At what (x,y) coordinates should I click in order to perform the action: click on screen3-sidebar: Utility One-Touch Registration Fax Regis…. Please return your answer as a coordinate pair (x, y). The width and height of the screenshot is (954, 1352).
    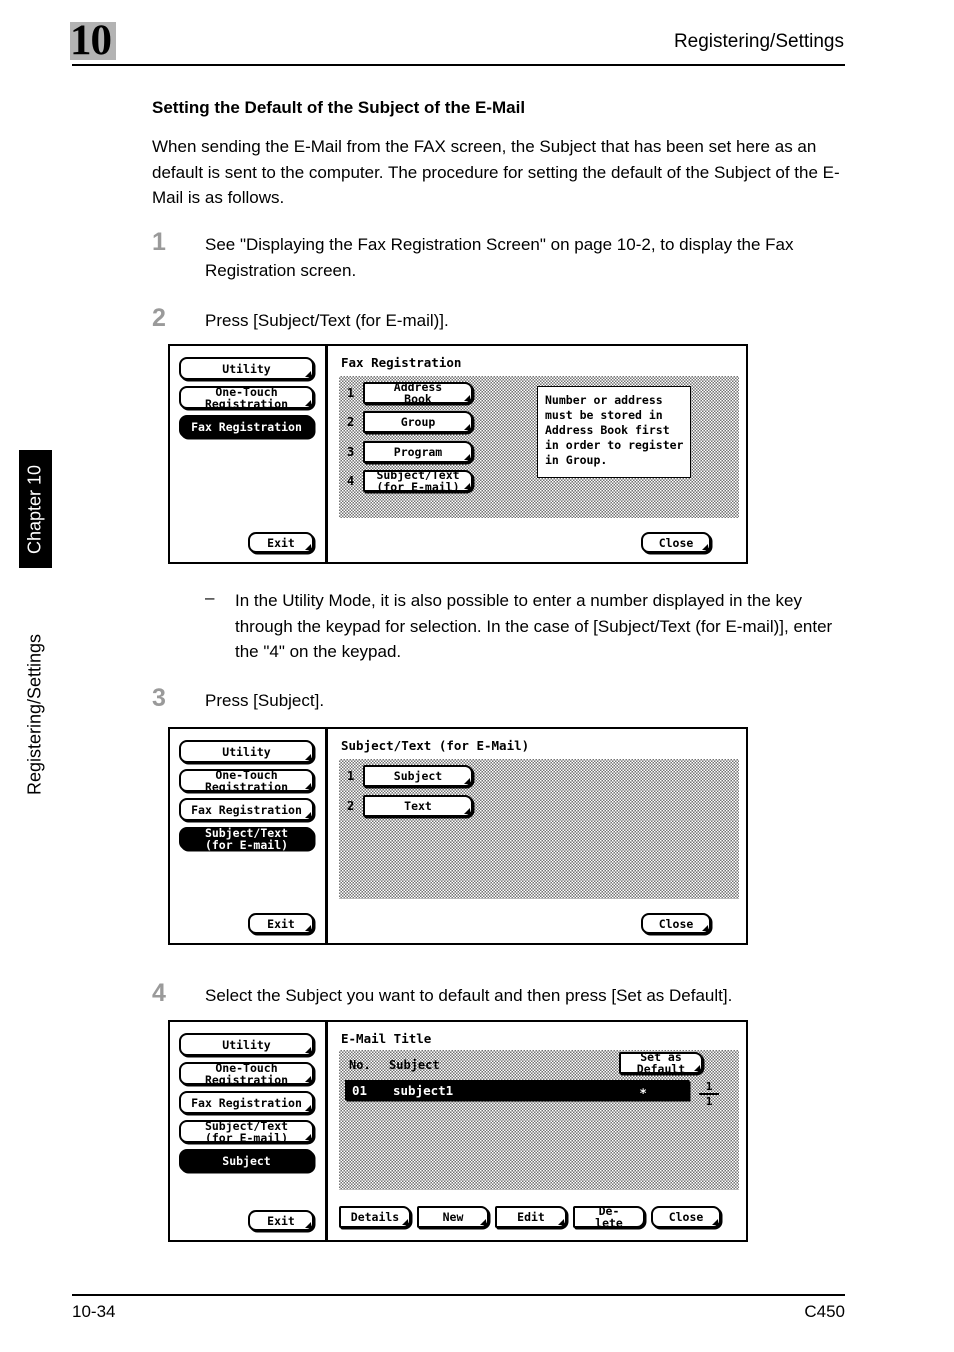
    Looking at the image, I should click on (249, 1131).